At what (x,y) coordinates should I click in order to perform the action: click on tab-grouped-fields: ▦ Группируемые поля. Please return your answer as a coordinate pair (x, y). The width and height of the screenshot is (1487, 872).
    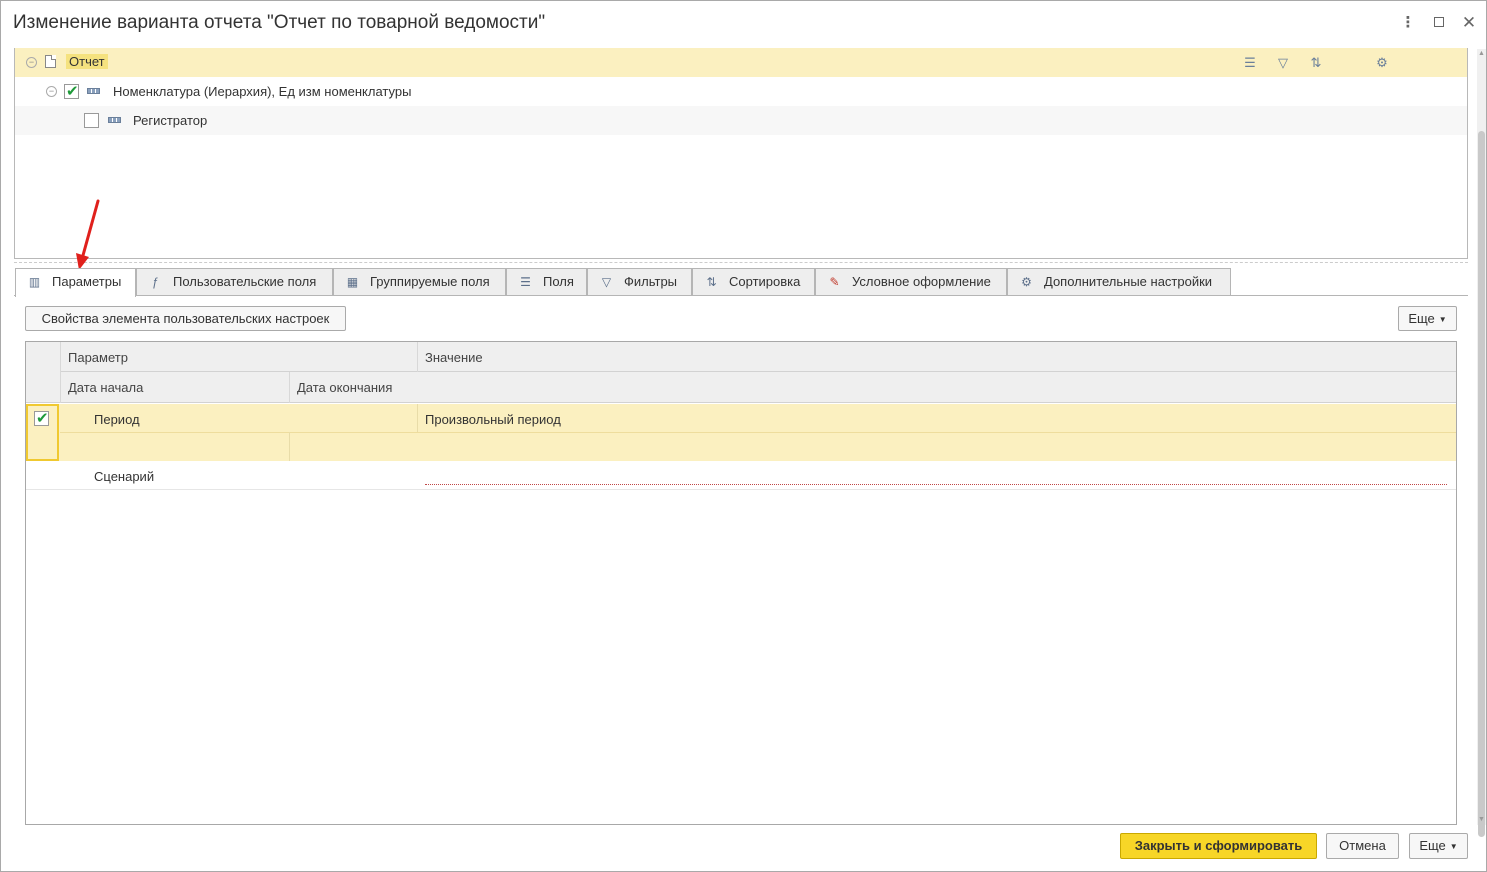
    Looking at the image, I should click on (419, 282).